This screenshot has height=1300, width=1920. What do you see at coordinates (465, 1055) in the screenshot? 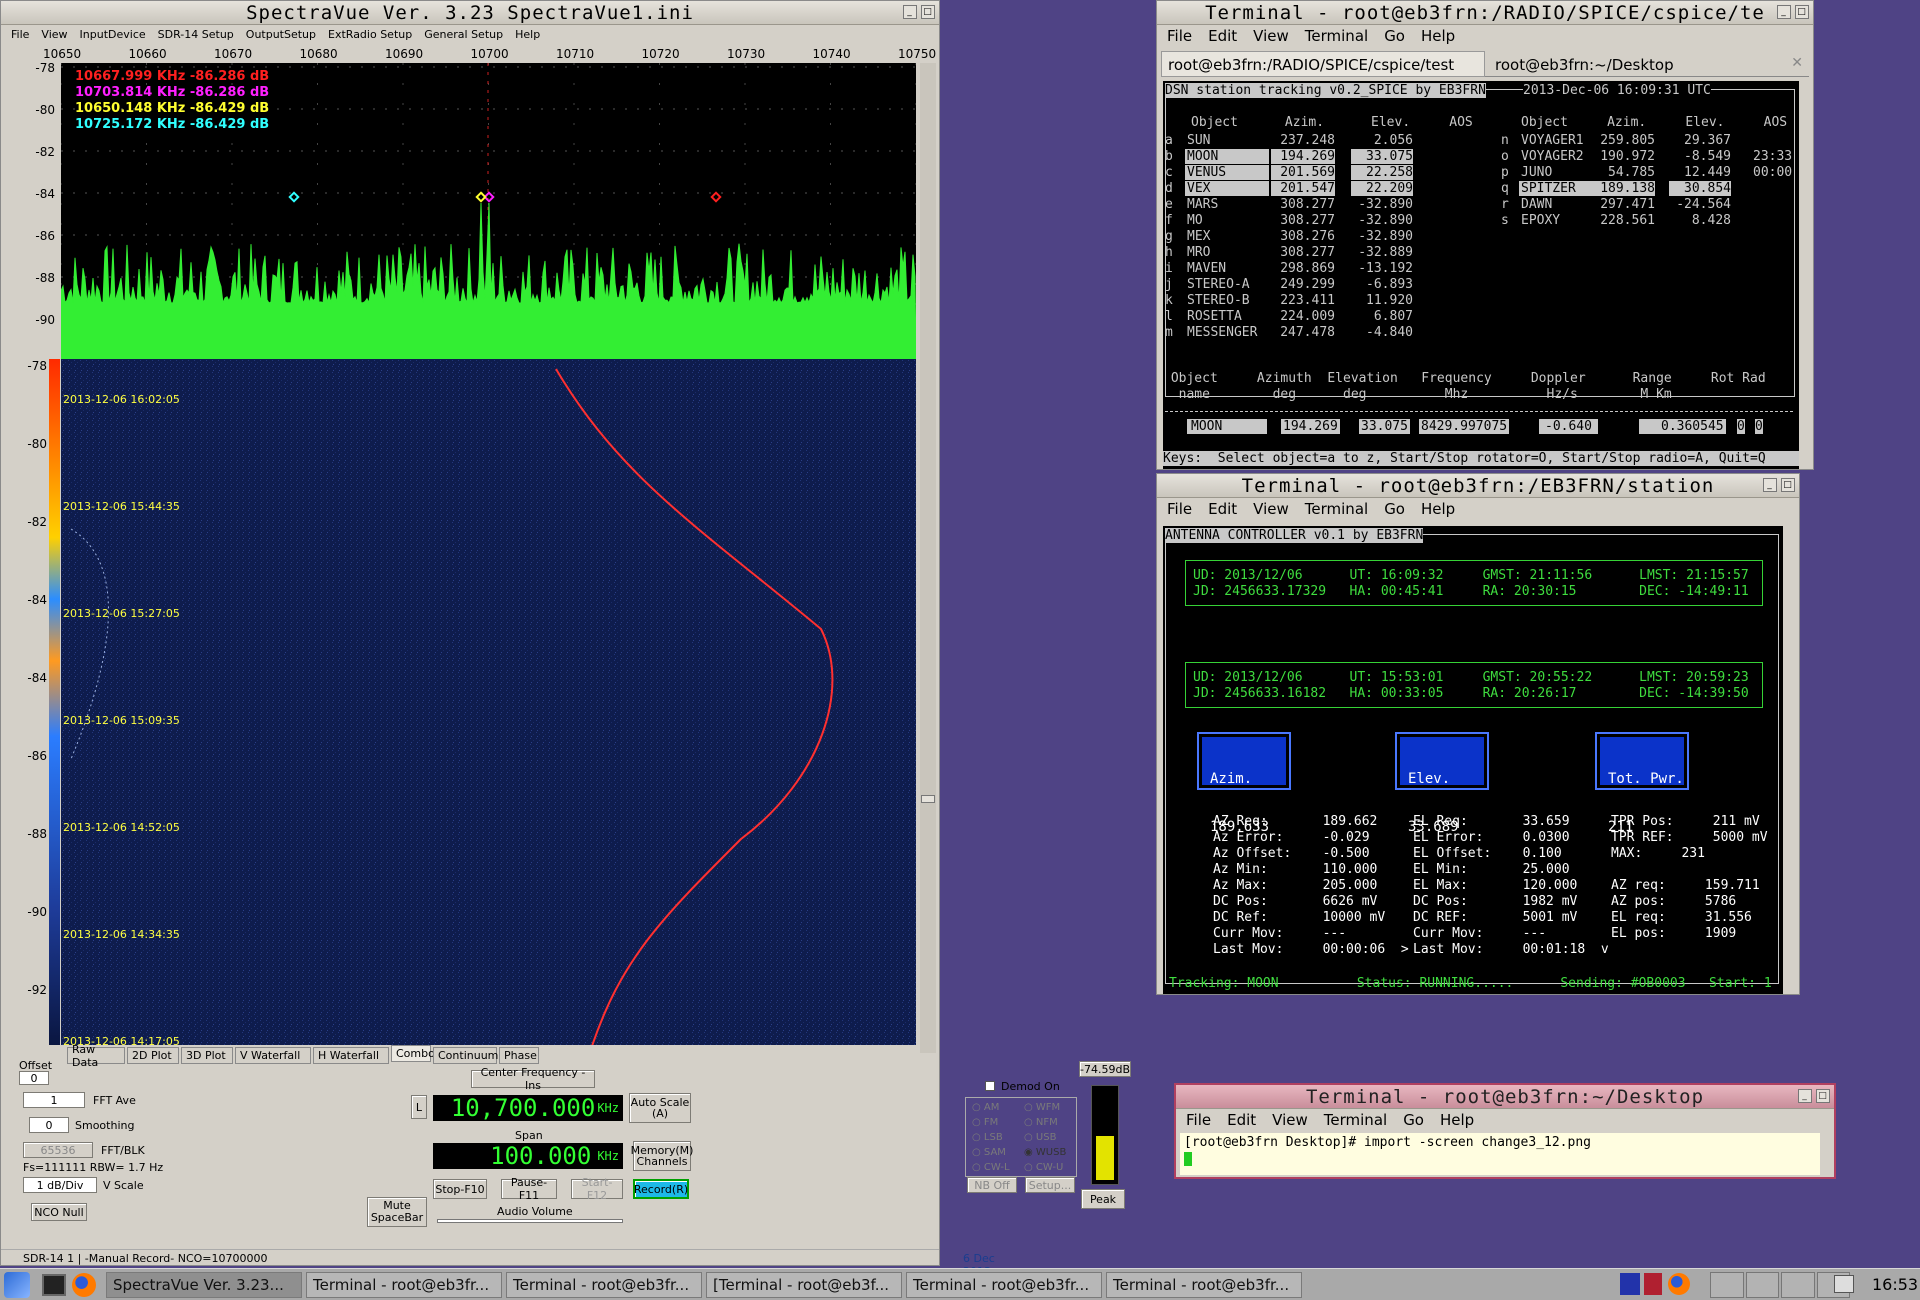
I see `tab-continuum: Continuum` at bounding box center [465, 1055].